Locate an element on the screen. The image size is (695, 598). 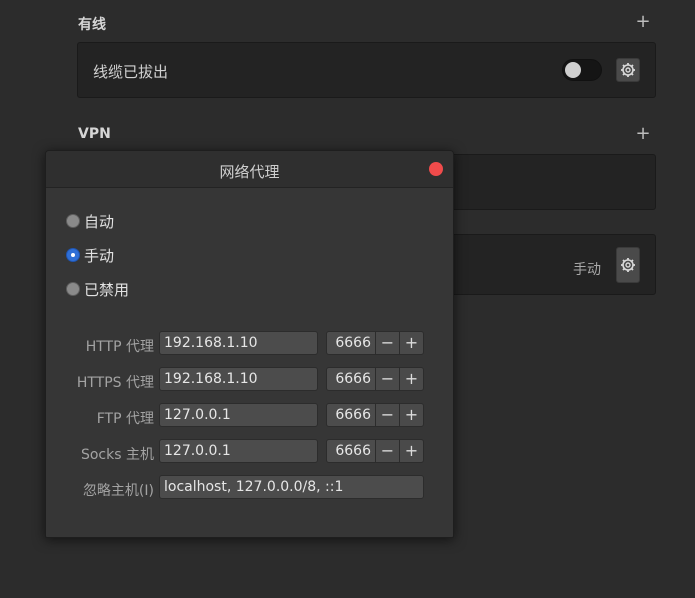
http-proxy-label: HTTP 代理 is located at coordinates (119, 347).